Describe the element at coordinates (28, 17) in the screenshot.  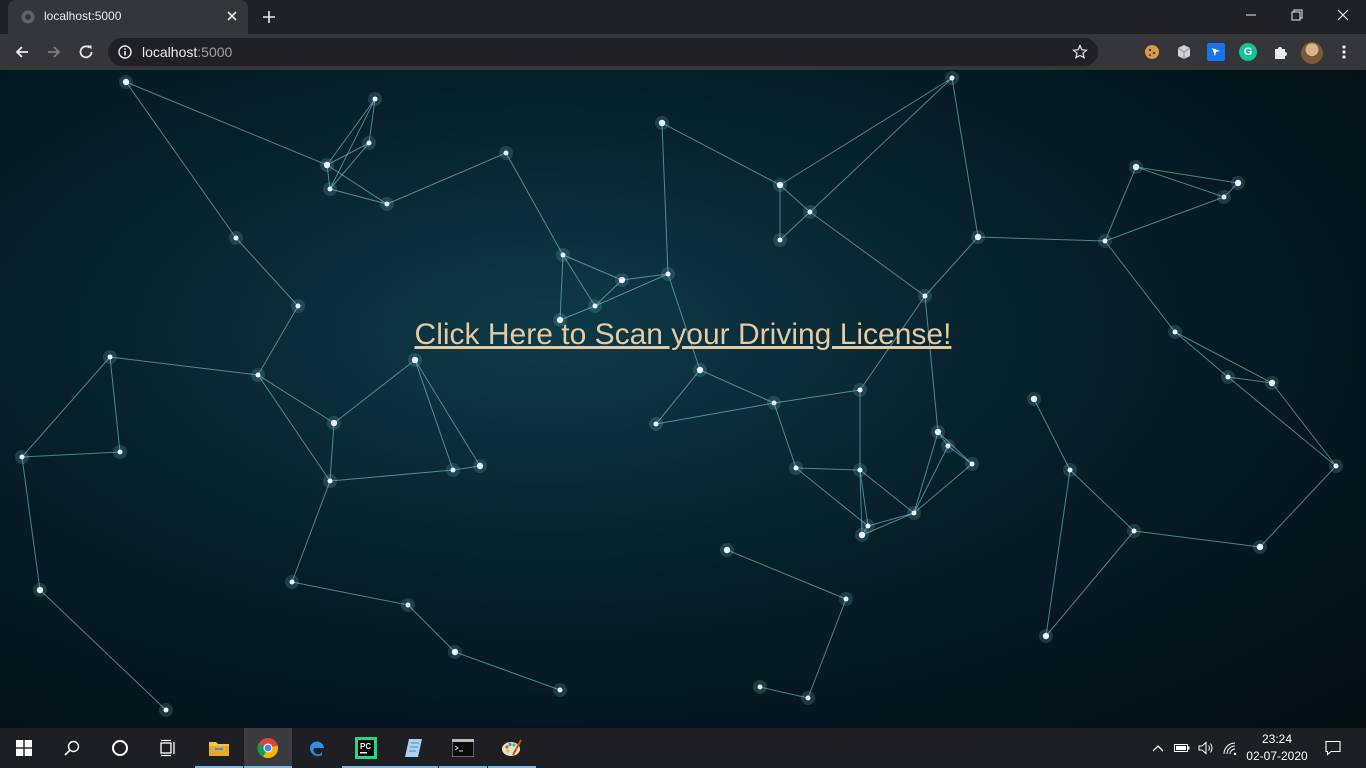
I see `globe-icon` at that location.